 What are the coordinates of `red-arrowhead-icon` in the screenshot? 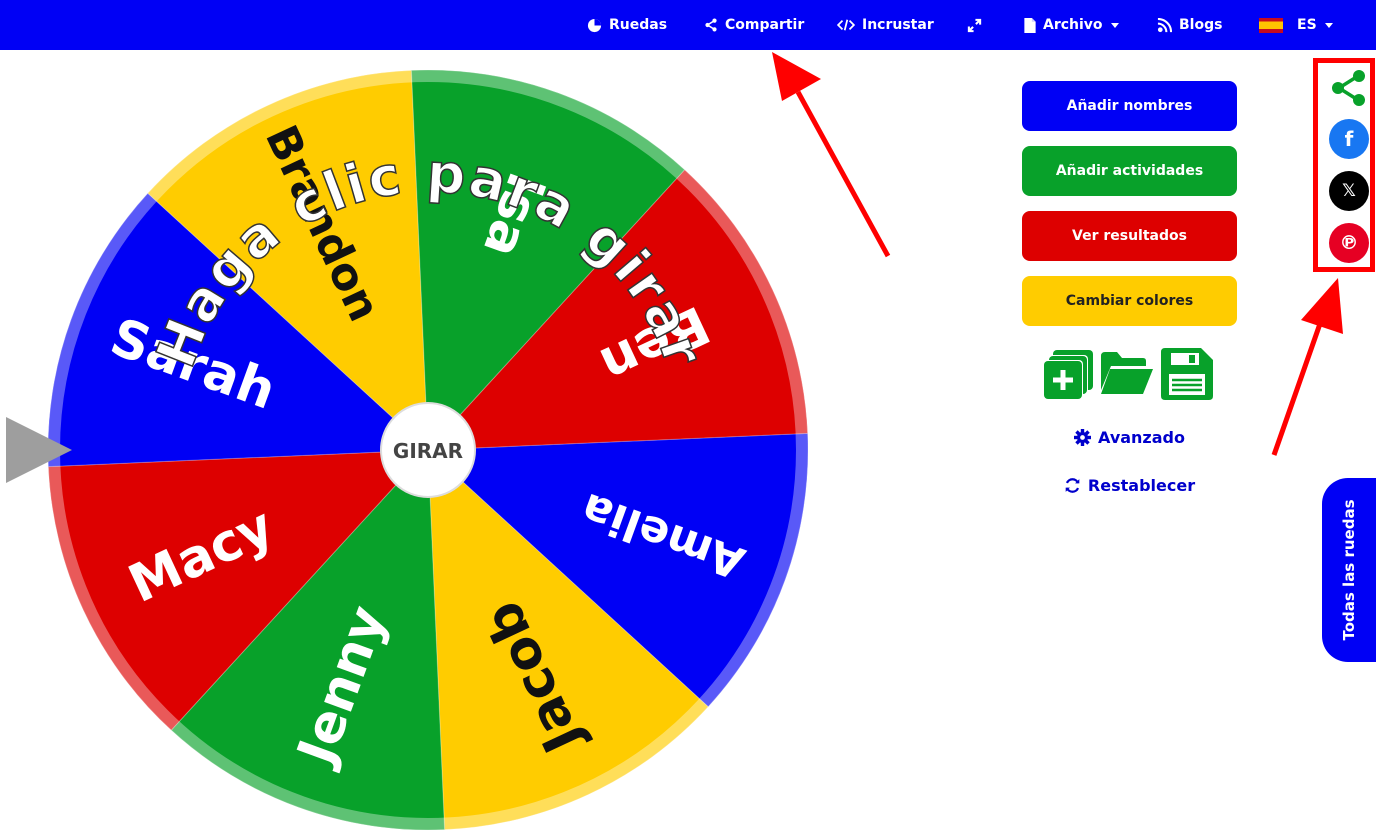 It's located at (1322, 306).